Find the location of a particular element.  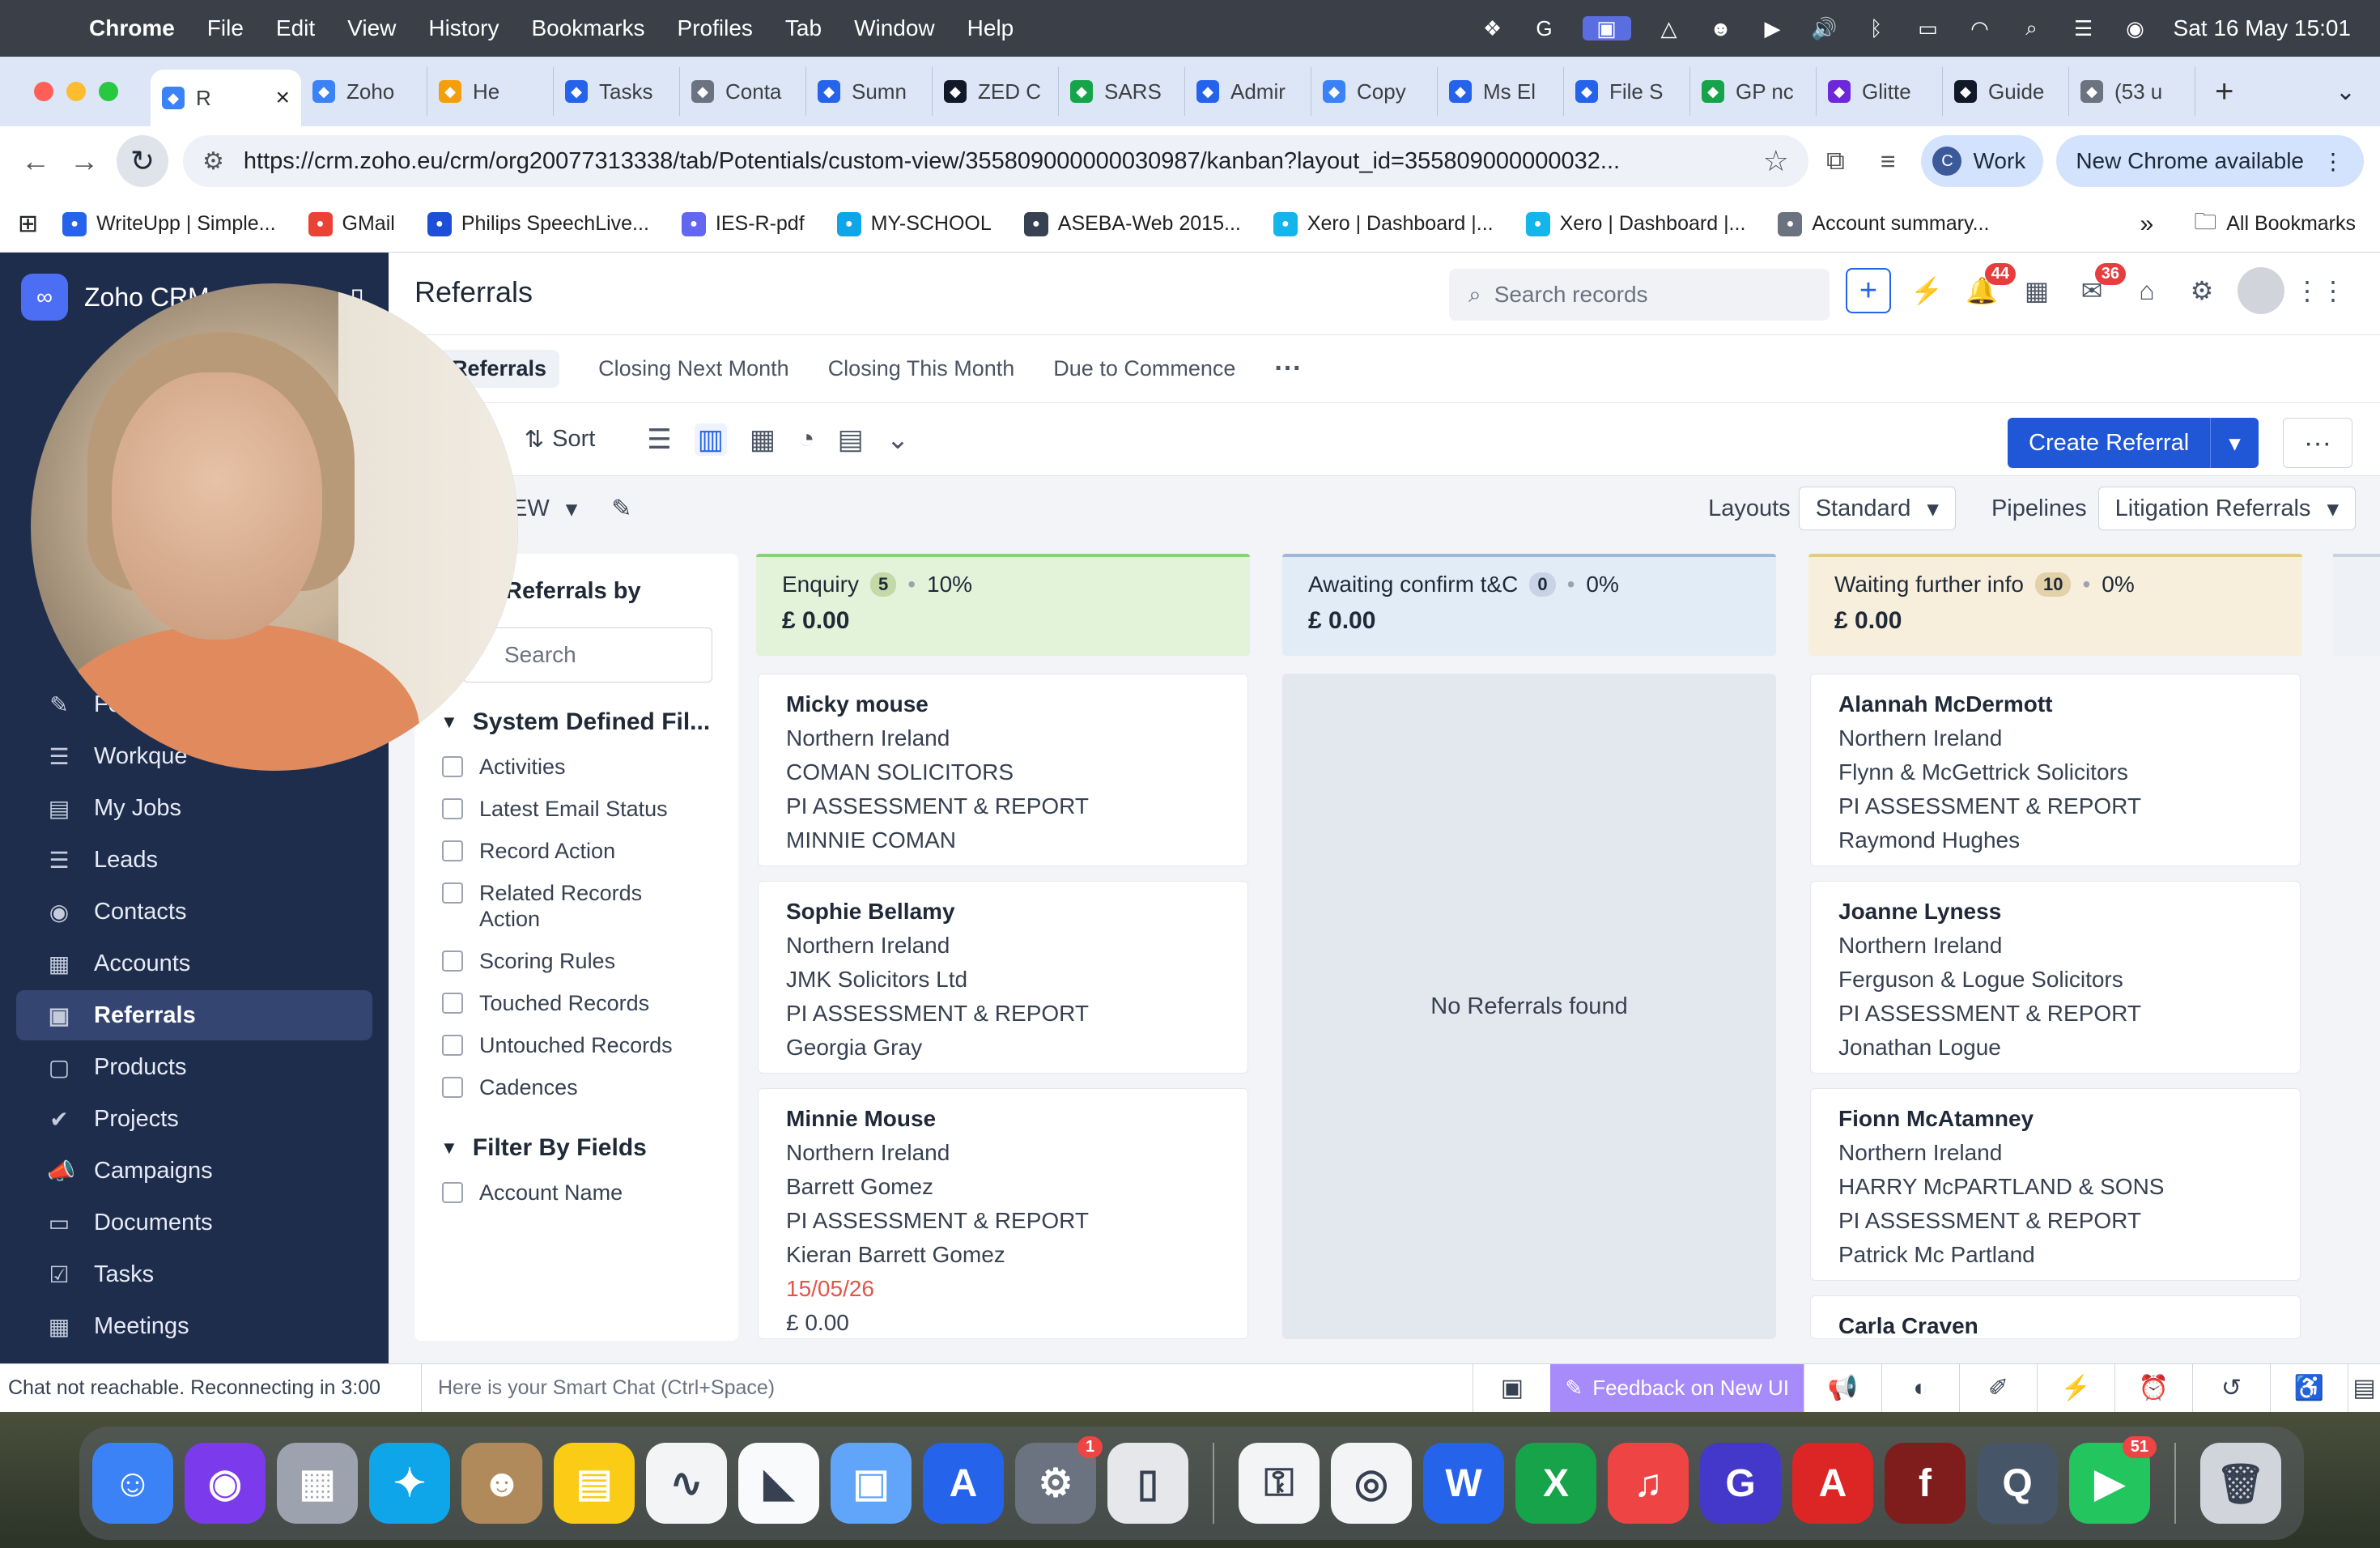

browser-tab: ◆ GP nc is located at coordinates (1753, 92).